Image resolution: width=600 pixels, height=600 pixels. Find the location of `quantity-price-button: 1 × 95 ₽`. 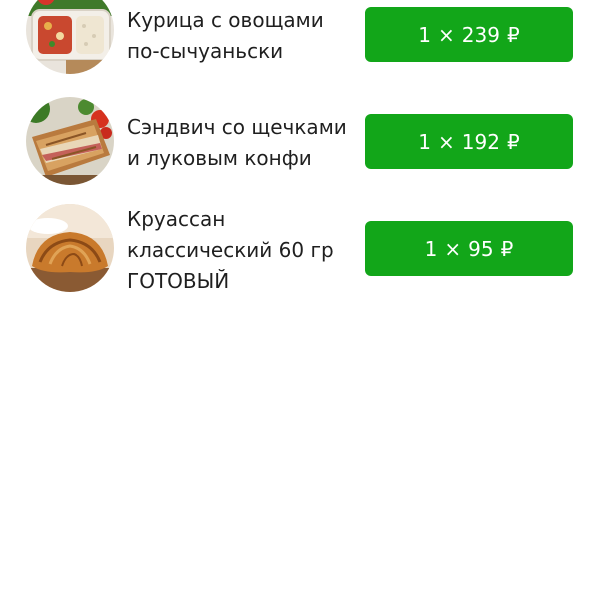

quantity-price-button: 1 × 95 ₽ is located at coordinates (469, 248).